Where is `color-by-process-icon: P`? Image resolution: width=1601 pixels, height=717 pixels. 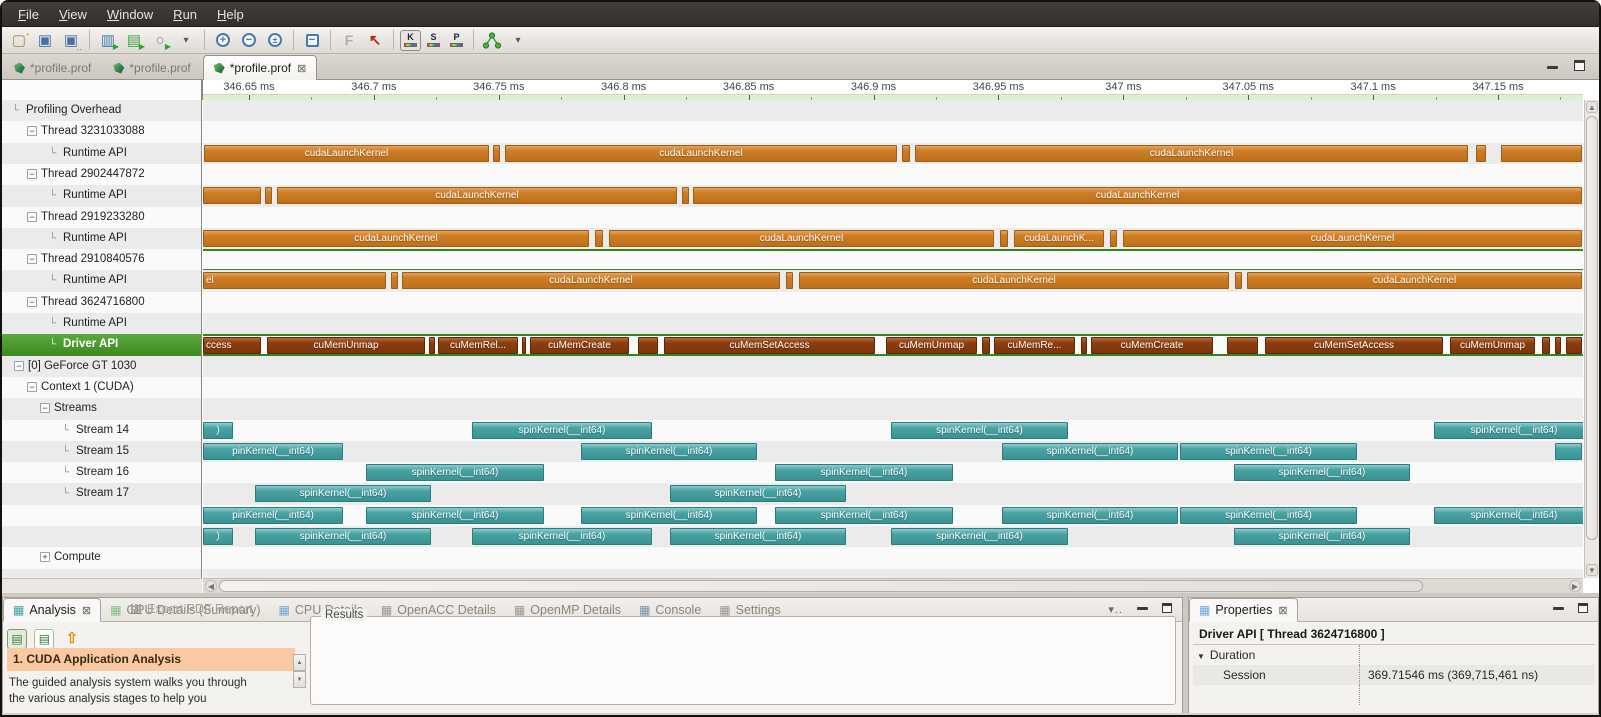
color-by-process-icon: P is located at coordinates (456, 40).